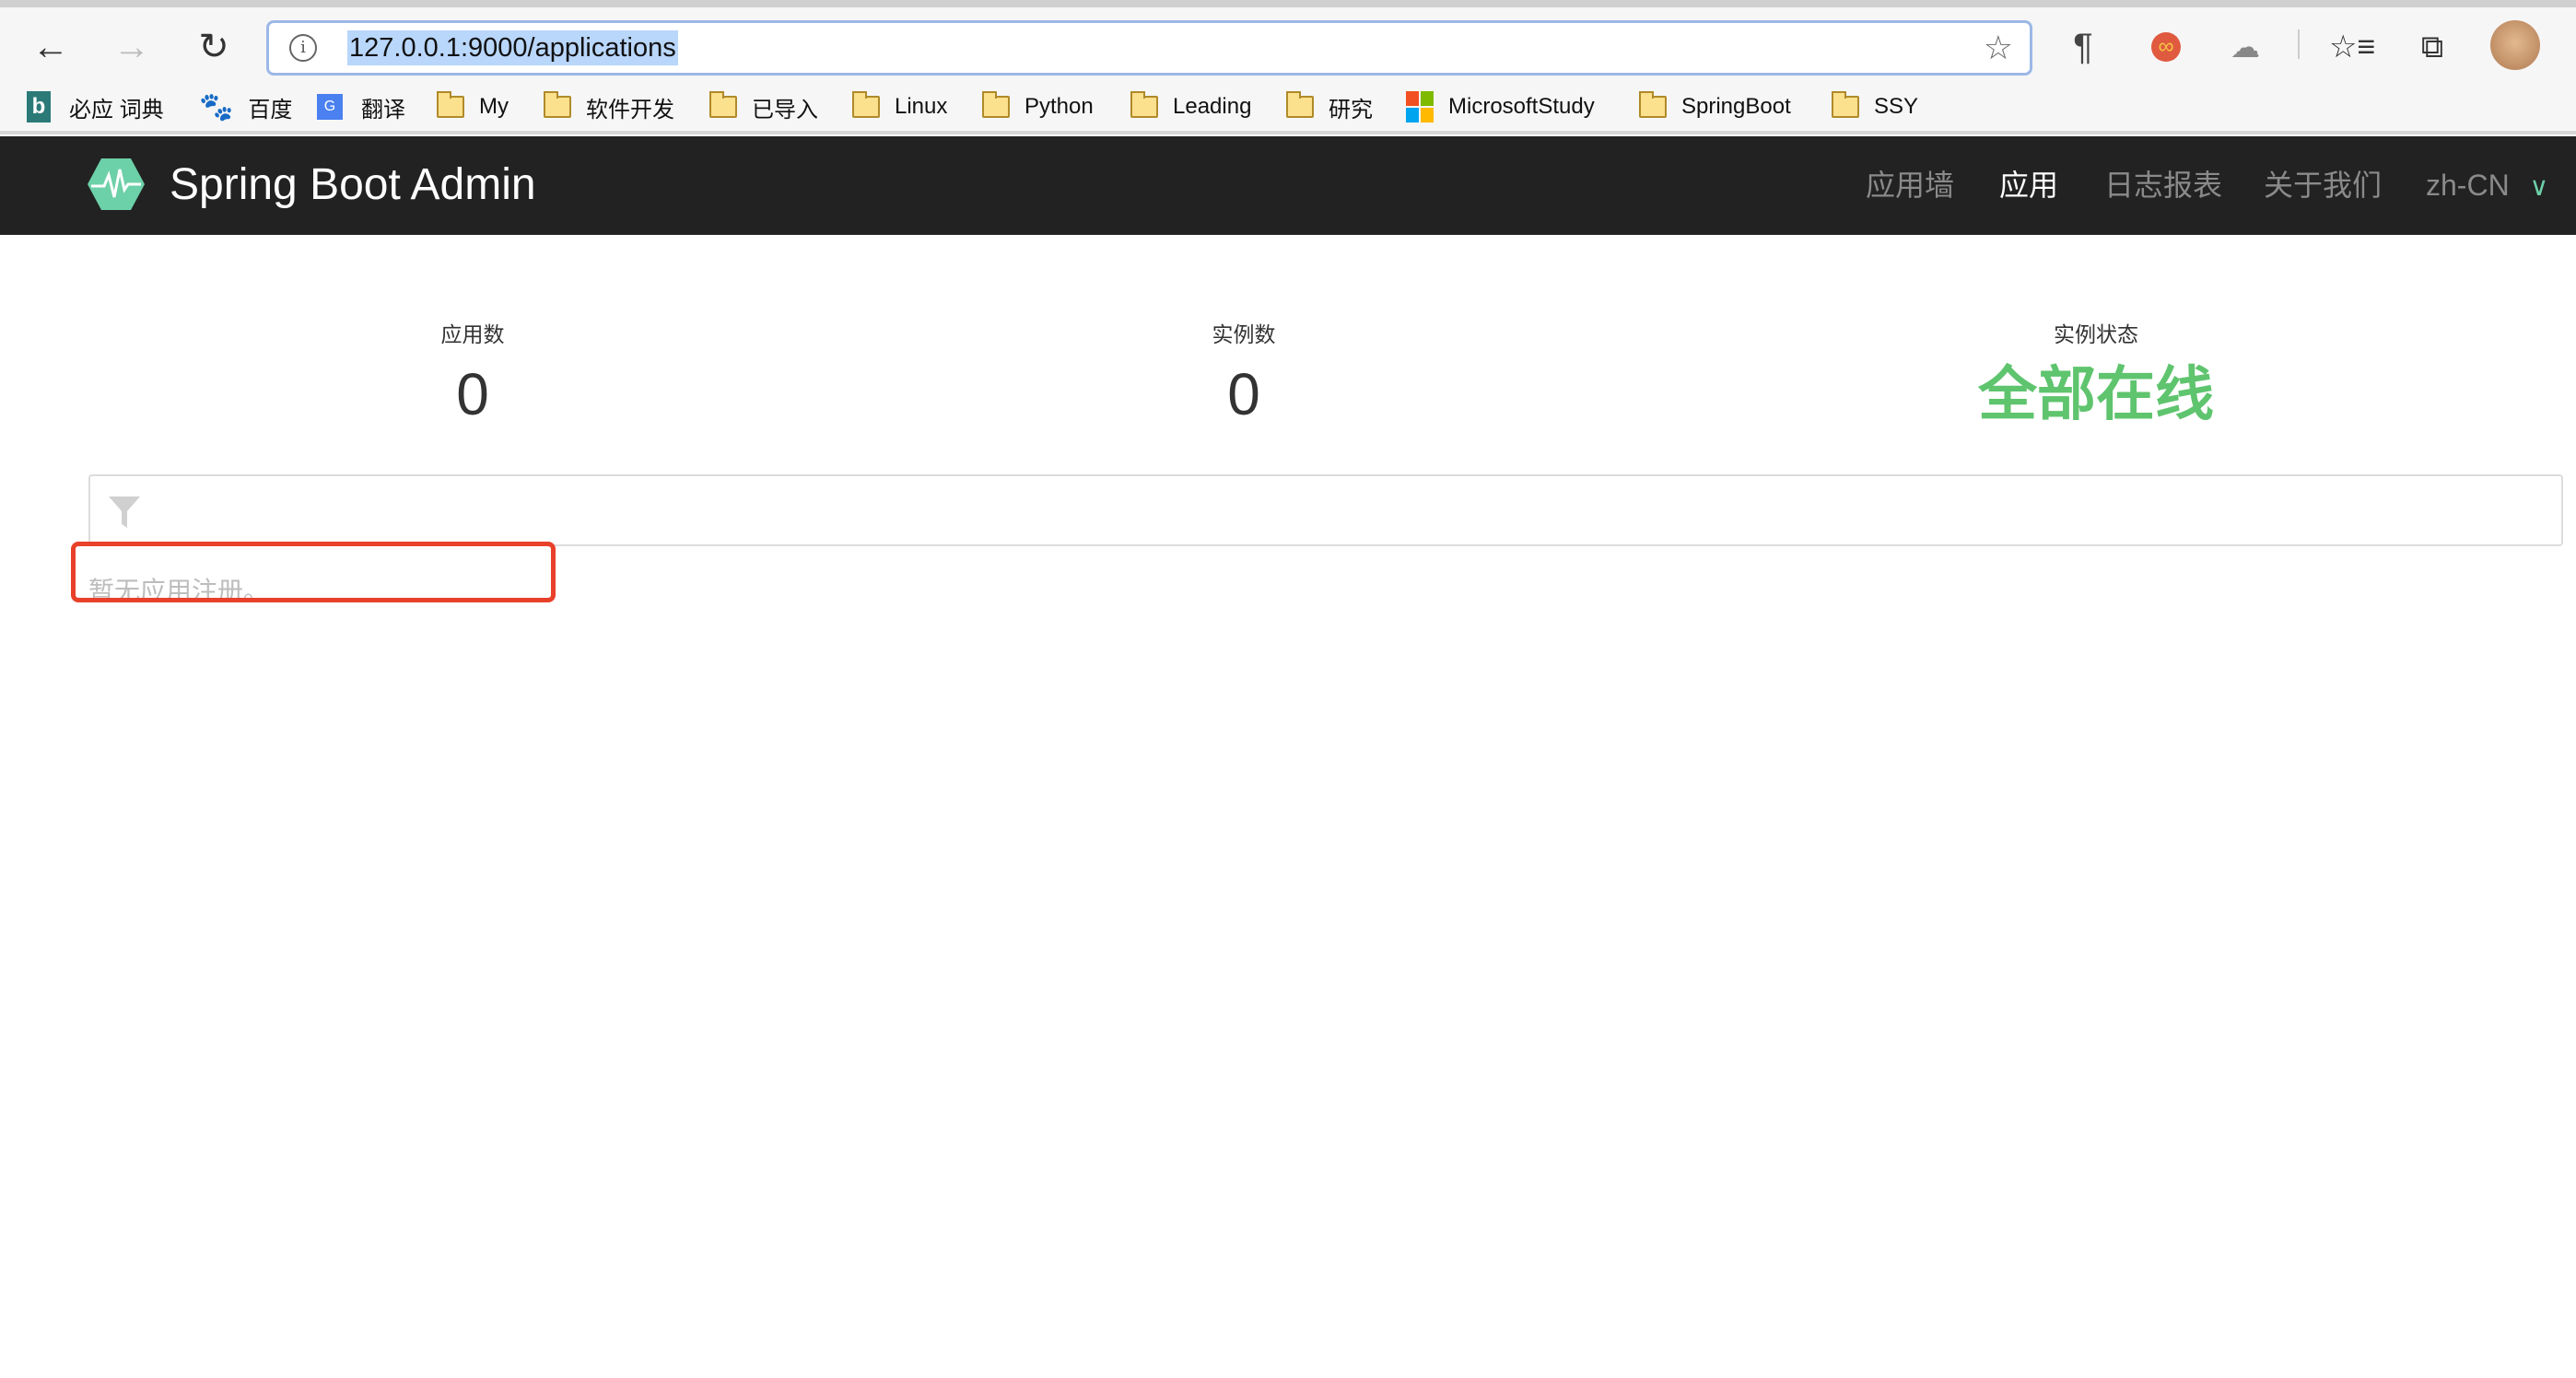 The width and height of the screenshot is (2576, 1378). What do you see at coordinates (473, 106) in the screenshot?
I see `bookmark-my: My` at bounding box center [473, 106].